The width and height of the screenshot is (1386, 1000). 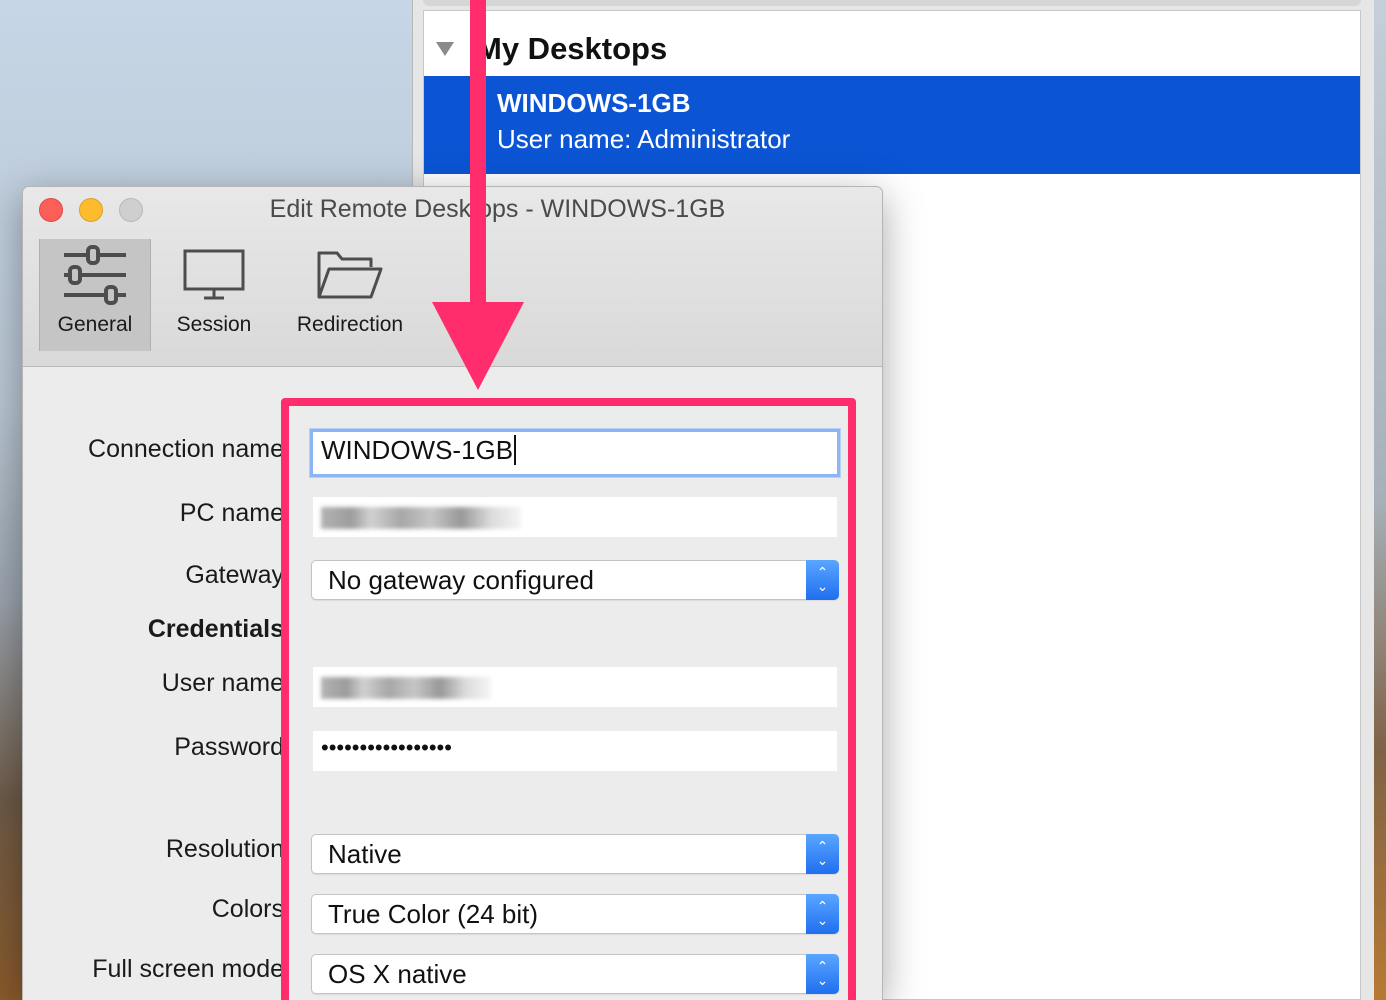 I want to click on gateway-label: Gateway, so click(x=234, y=575).